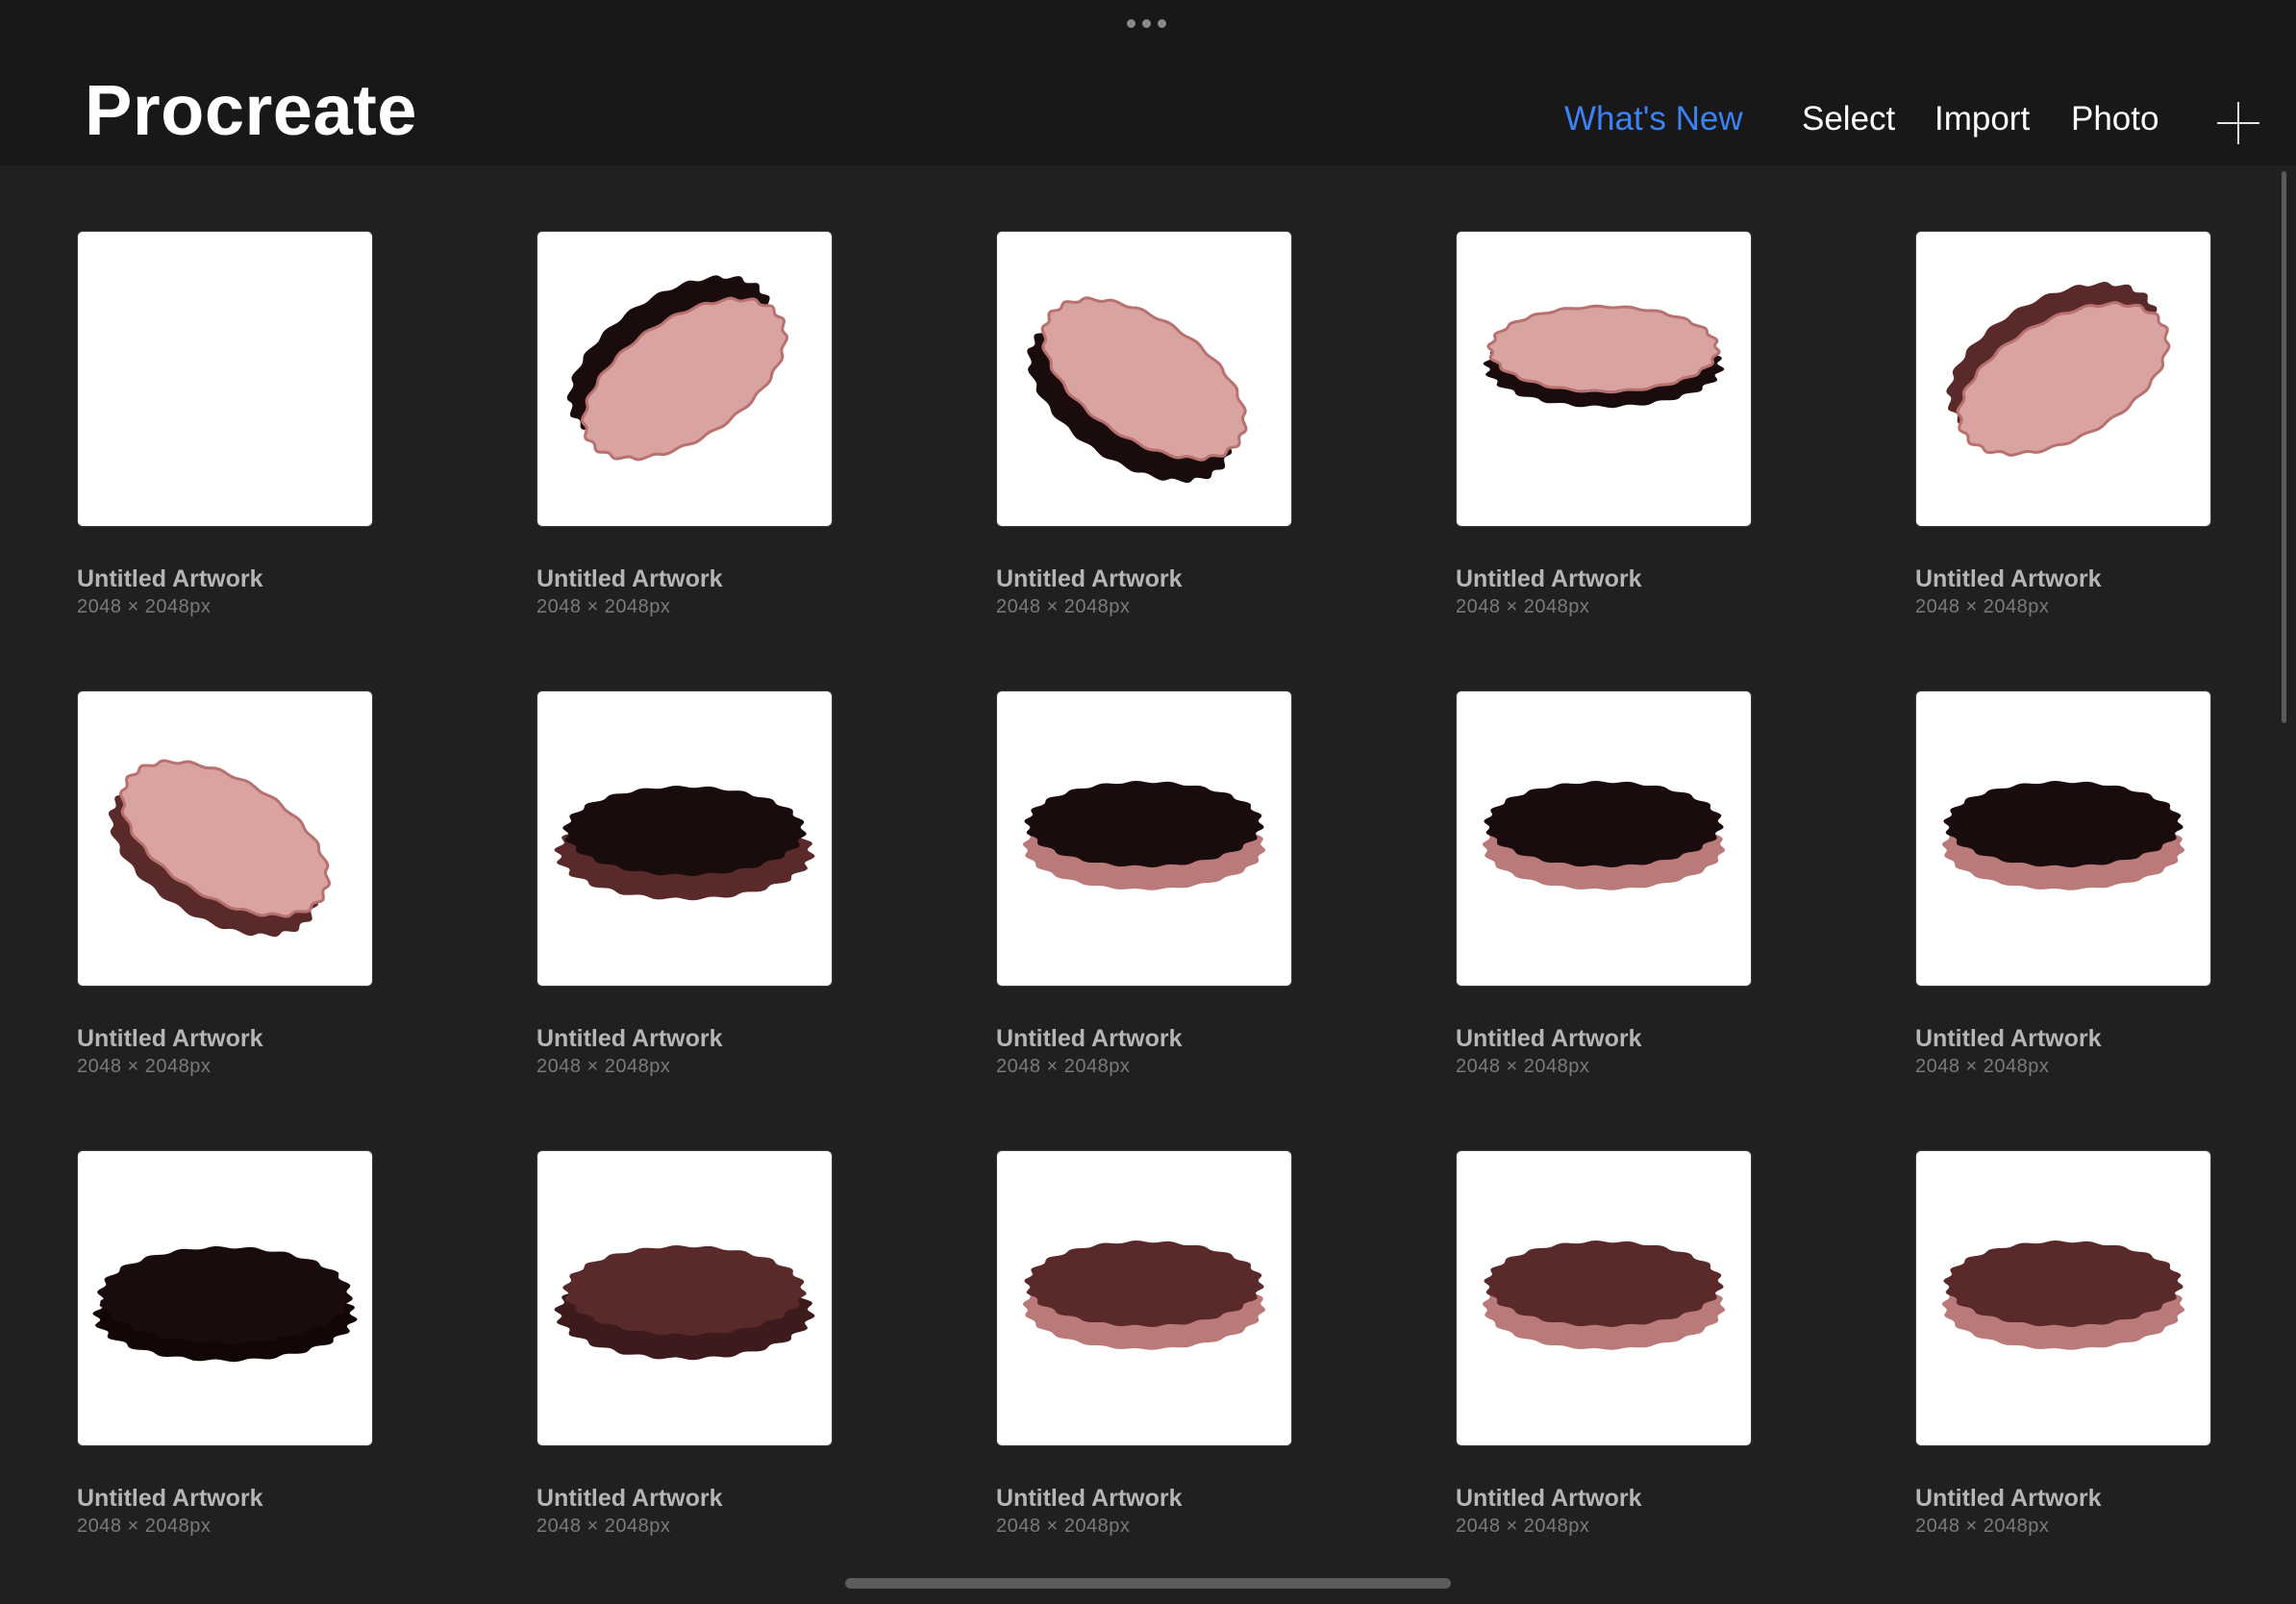  I want to click on more-dots-icon, so click(1148, 23).